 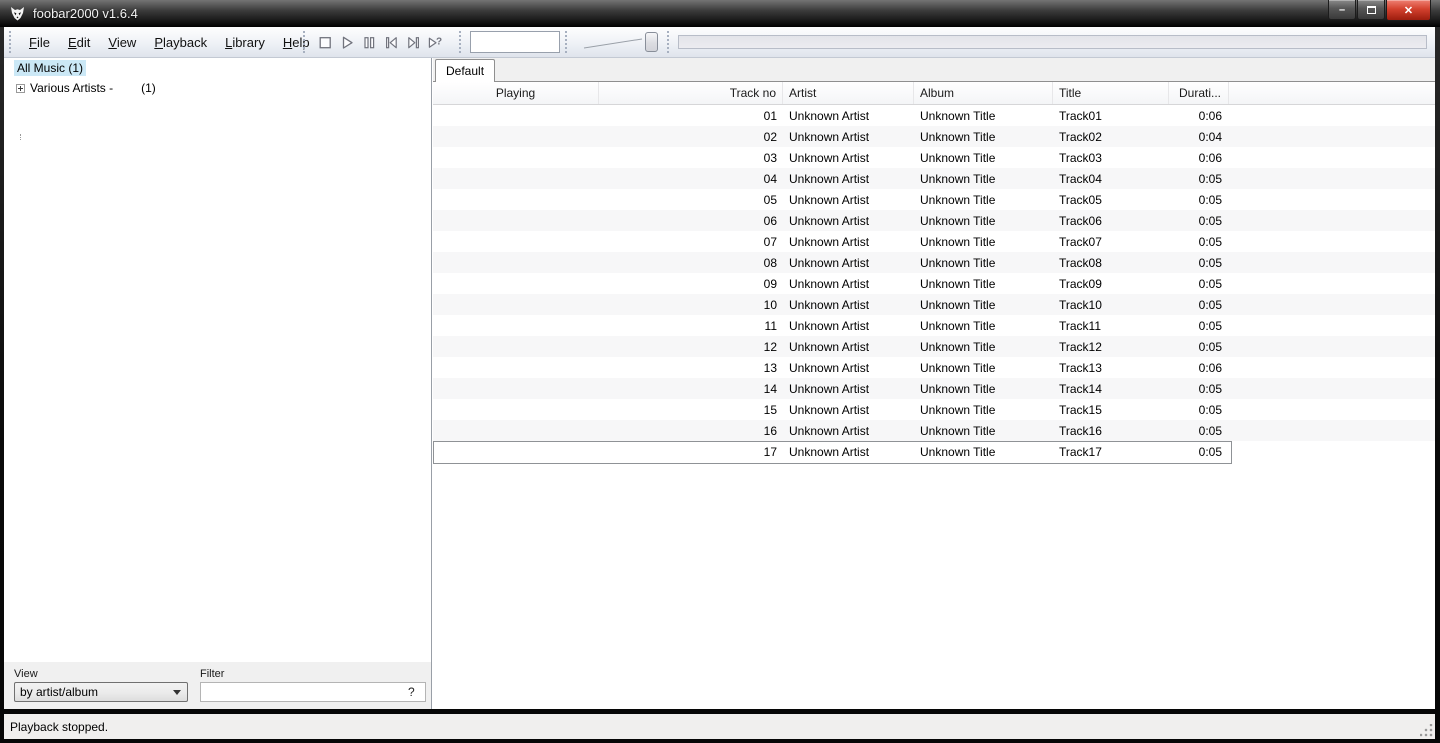 I want to click on filter-input, so click(x=313, y=692).